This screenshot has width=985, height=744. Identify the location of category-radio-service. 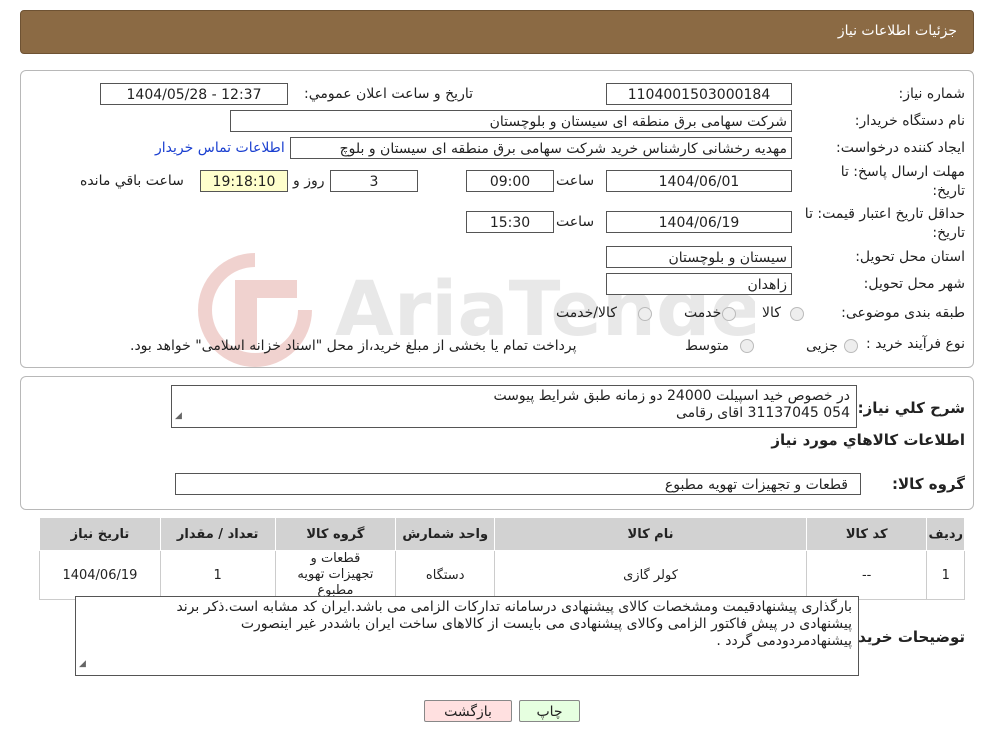
(729, 314).